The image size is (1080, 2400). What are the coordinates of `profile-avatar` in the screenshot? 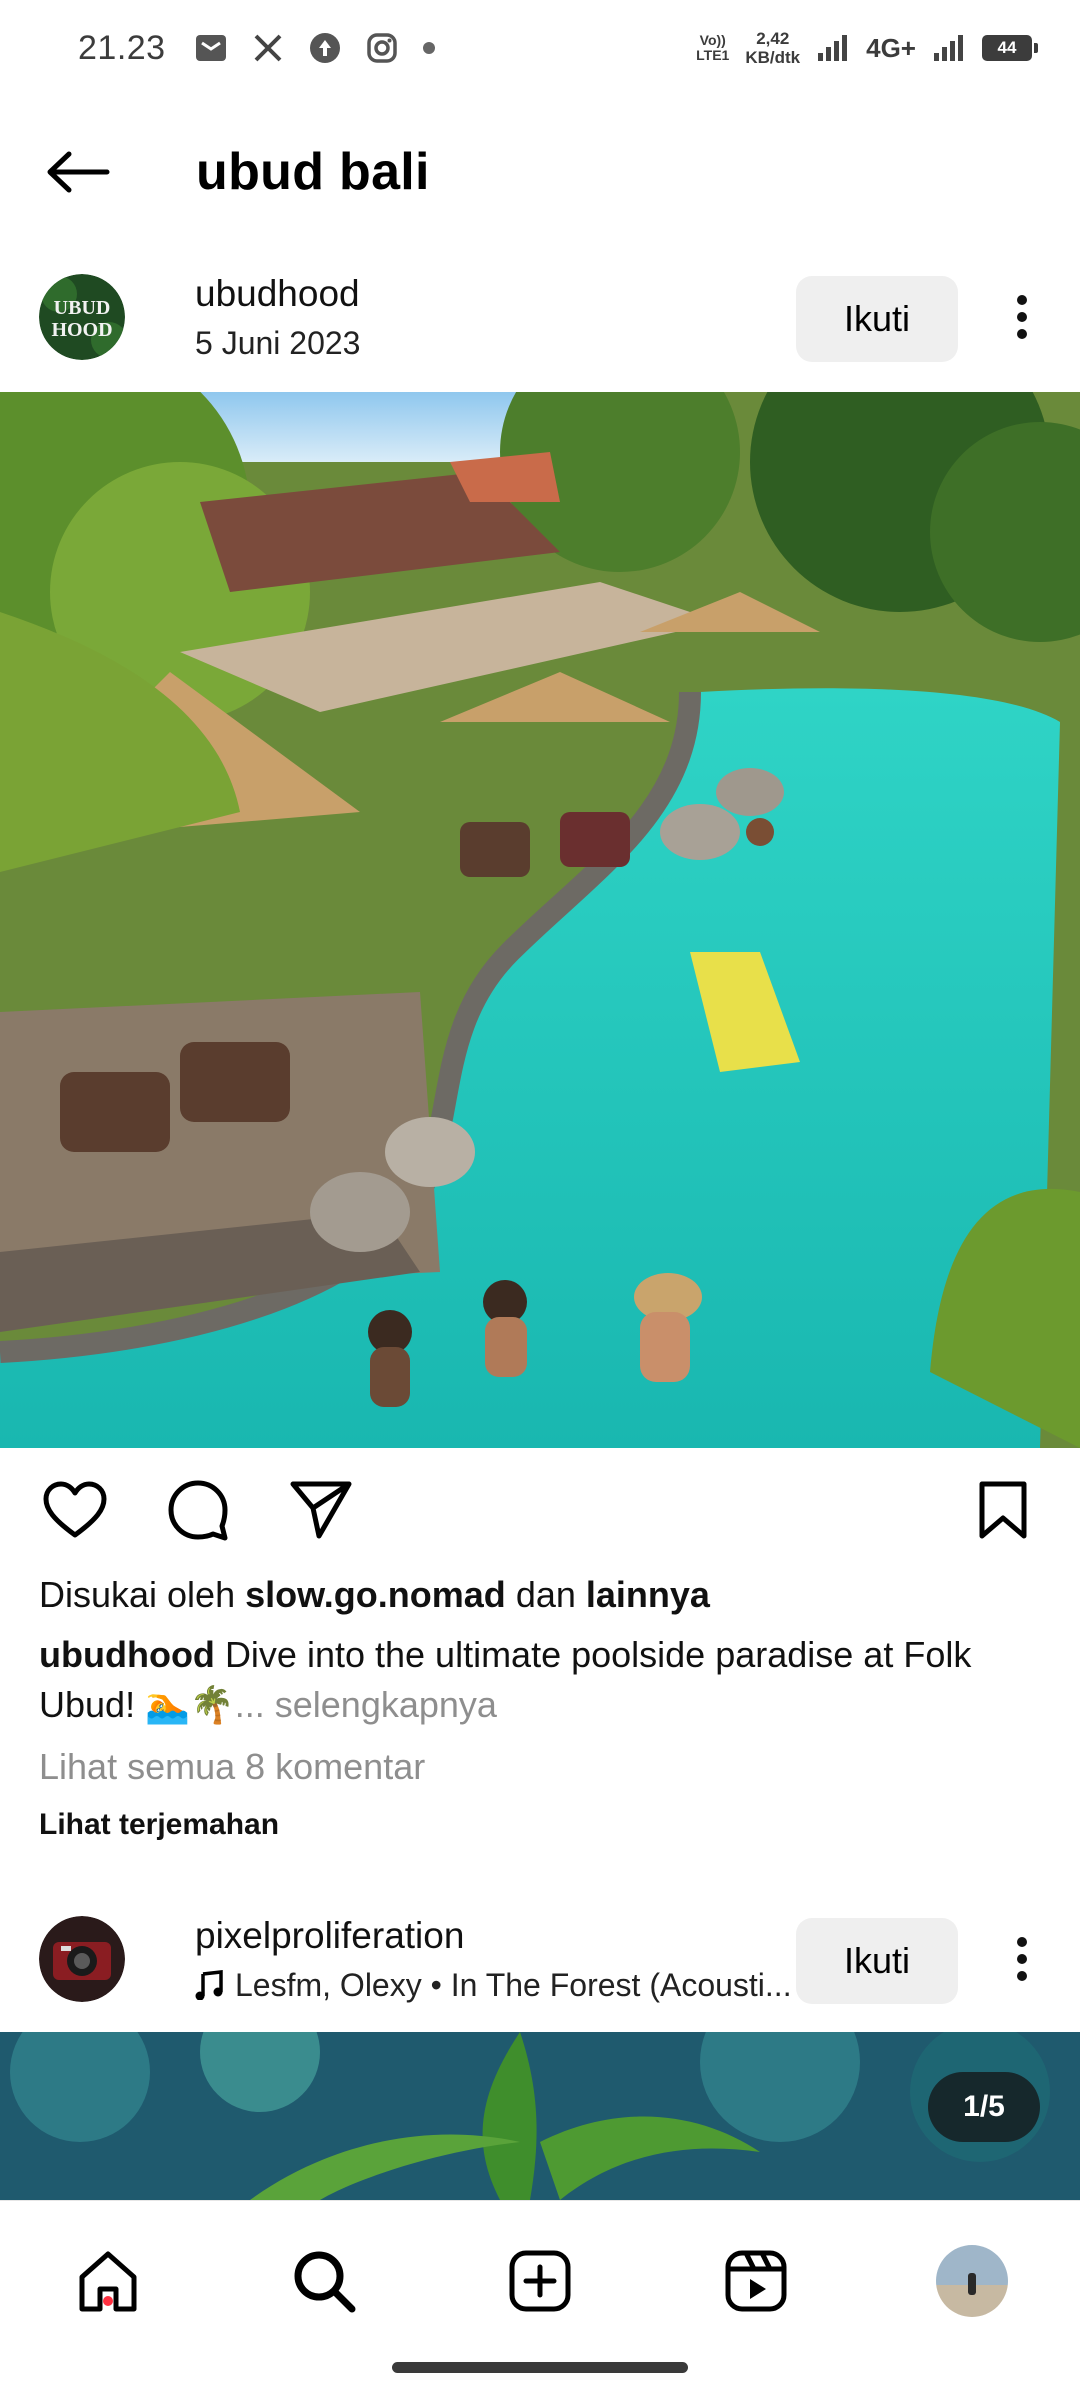 It's located at (972, 2281).